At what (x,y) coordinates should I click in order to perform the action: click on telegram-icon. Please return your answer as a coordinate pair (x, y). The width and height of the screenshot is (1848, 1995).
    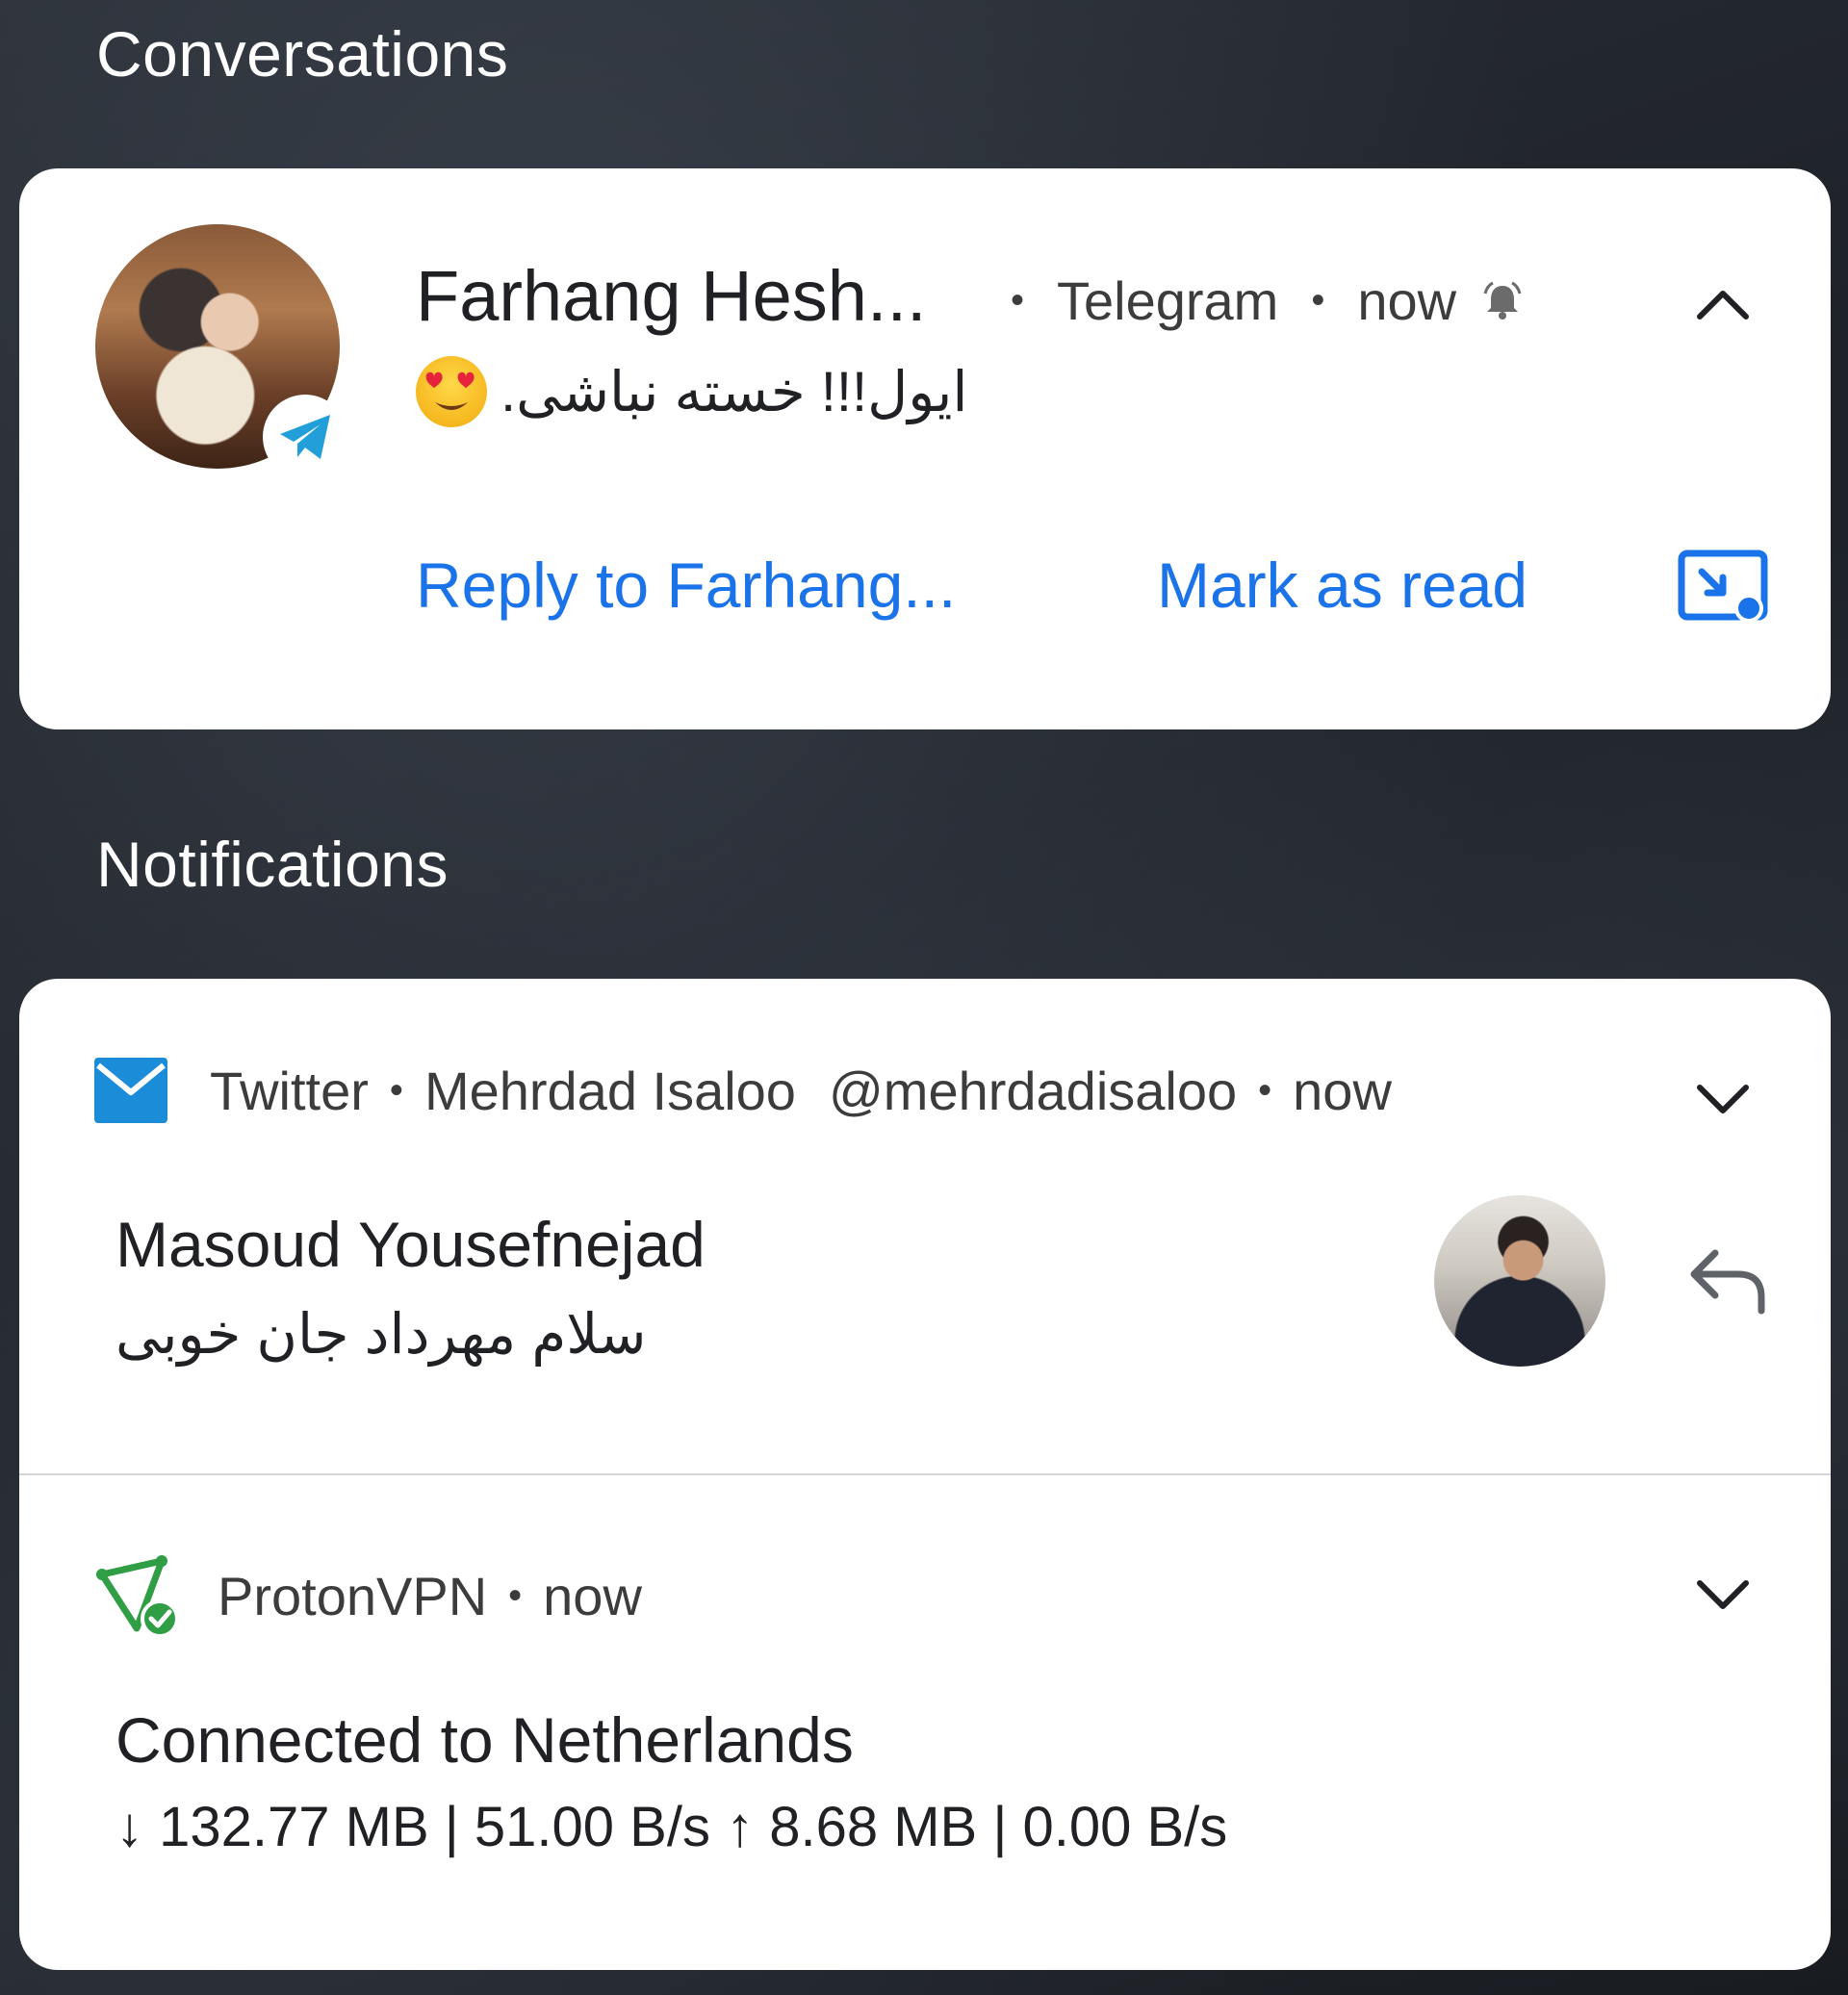
    Looking at the image, I should click on (305, 437).